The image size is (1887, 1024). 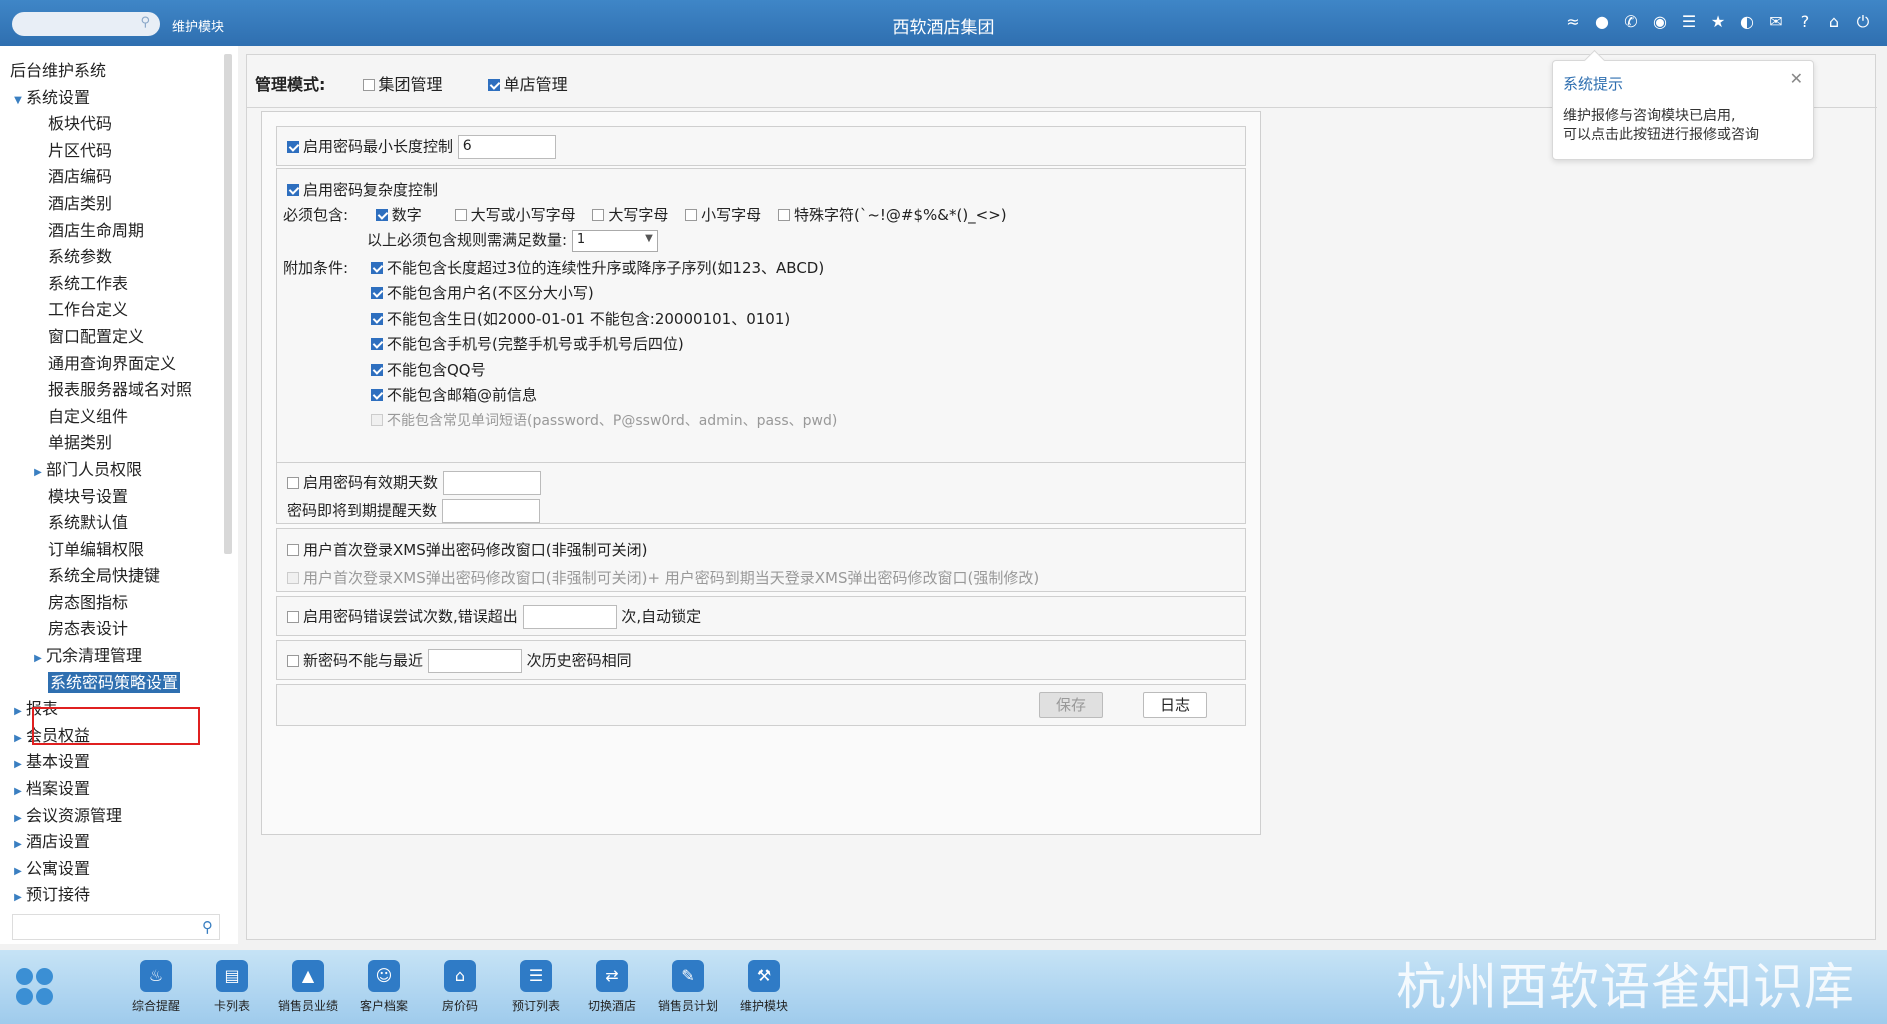 What do you see at coordinates (398, 215) in the screenshot?
I see `digit-option: 数字` at bounding box center [398, 215].